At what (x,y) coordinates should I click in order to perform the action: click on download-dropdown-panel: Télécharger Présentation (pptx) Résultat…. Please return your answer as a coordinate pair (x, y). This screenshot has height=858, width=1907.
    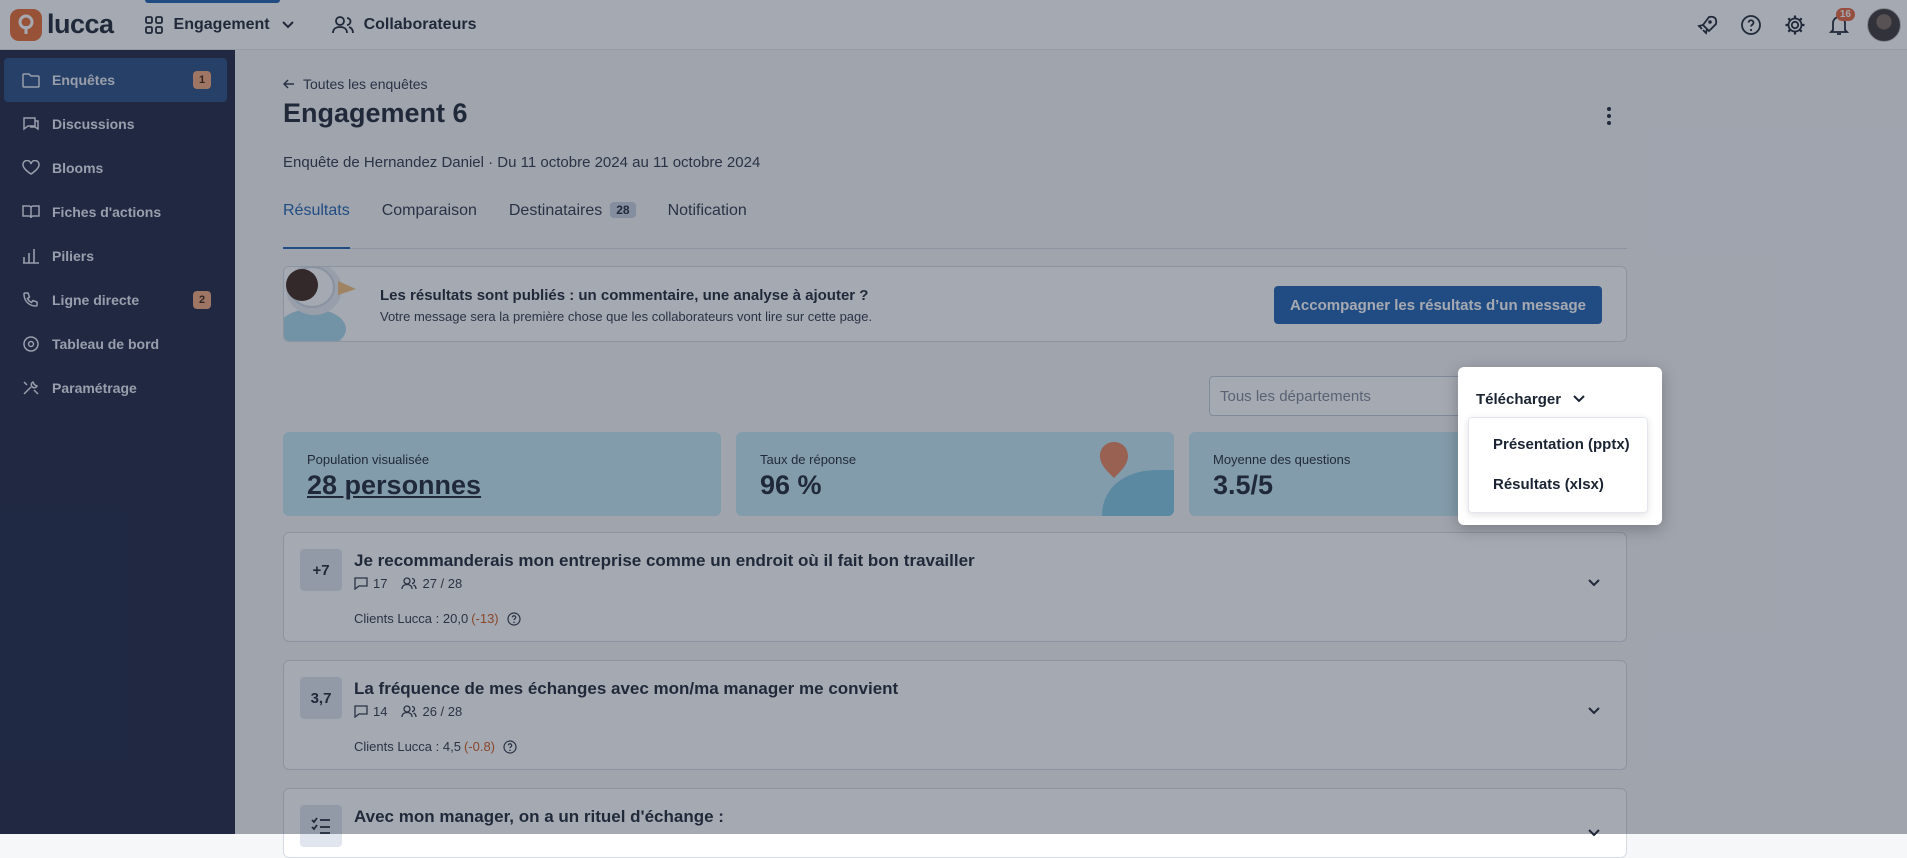
    Looking at the image, I should click on (1560, 446).